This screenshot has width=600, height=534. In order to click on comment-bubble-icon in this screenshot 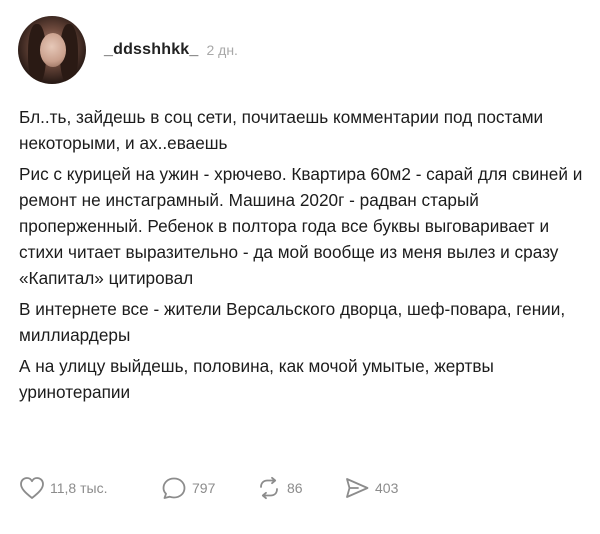, I will do `click(174, 488)`.